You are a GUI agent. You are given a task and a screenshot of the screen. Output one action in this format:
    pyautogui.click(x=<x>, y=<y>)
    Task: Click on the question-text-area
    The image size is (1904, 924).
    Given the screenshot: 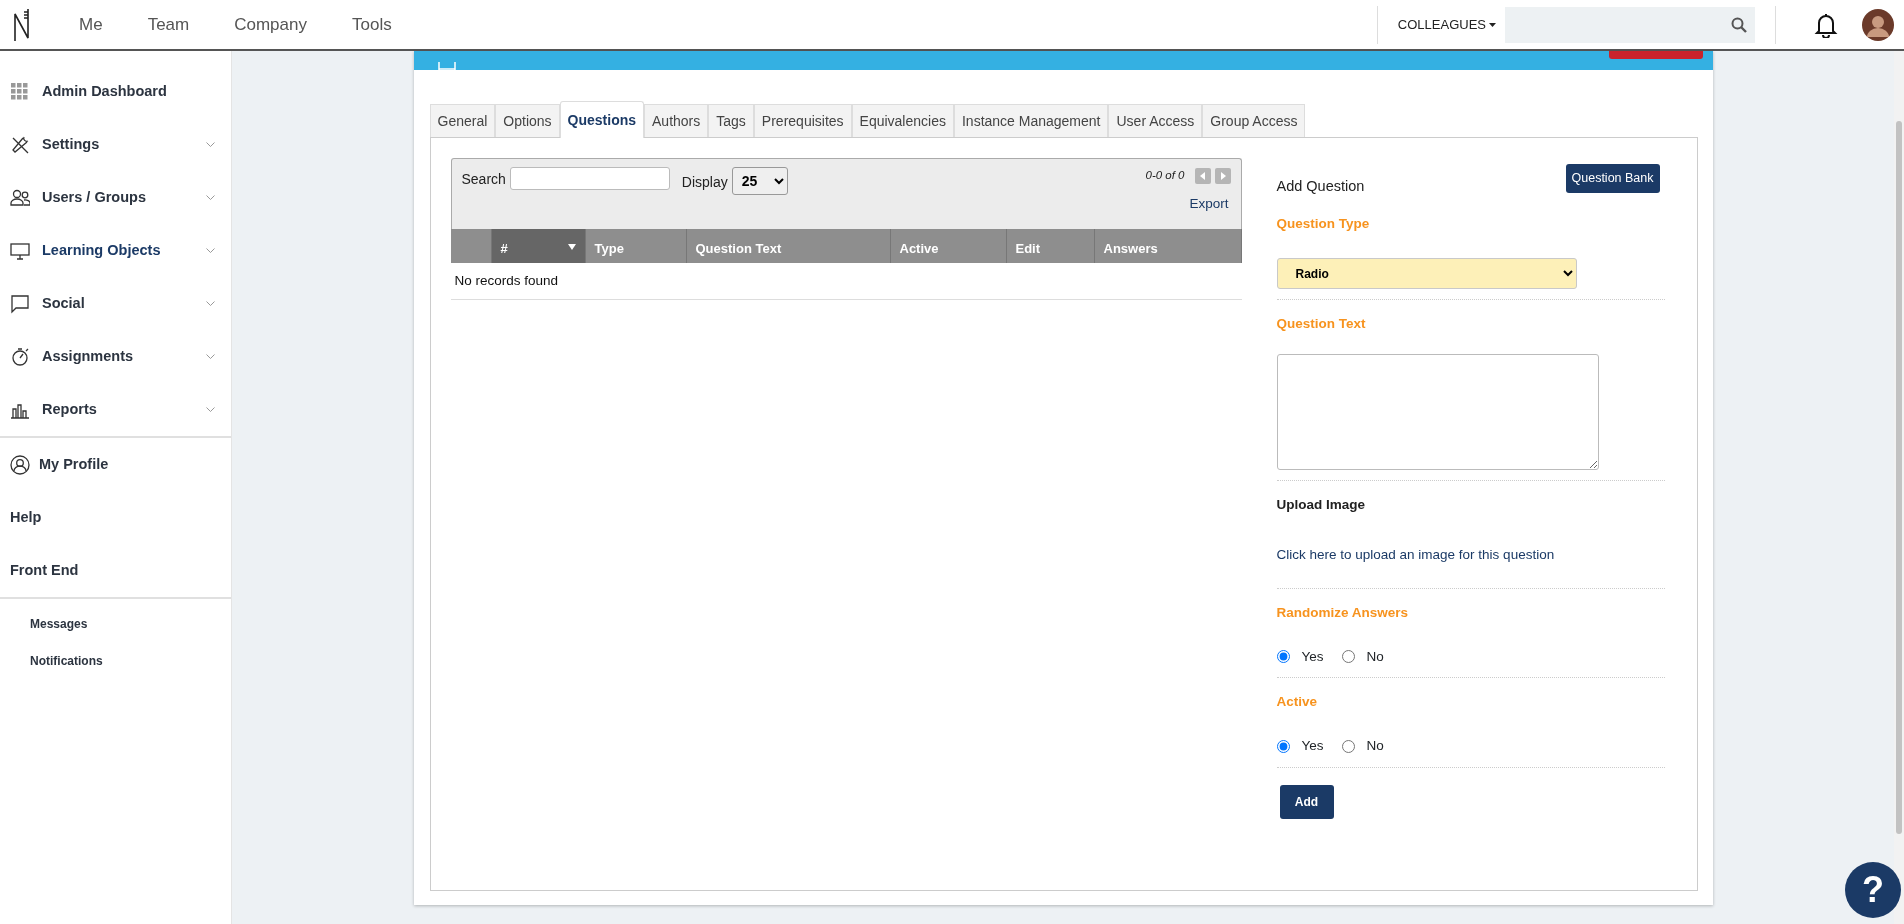 What is the action you would take?
    pyautogui.click(x=1437, y=412)
    